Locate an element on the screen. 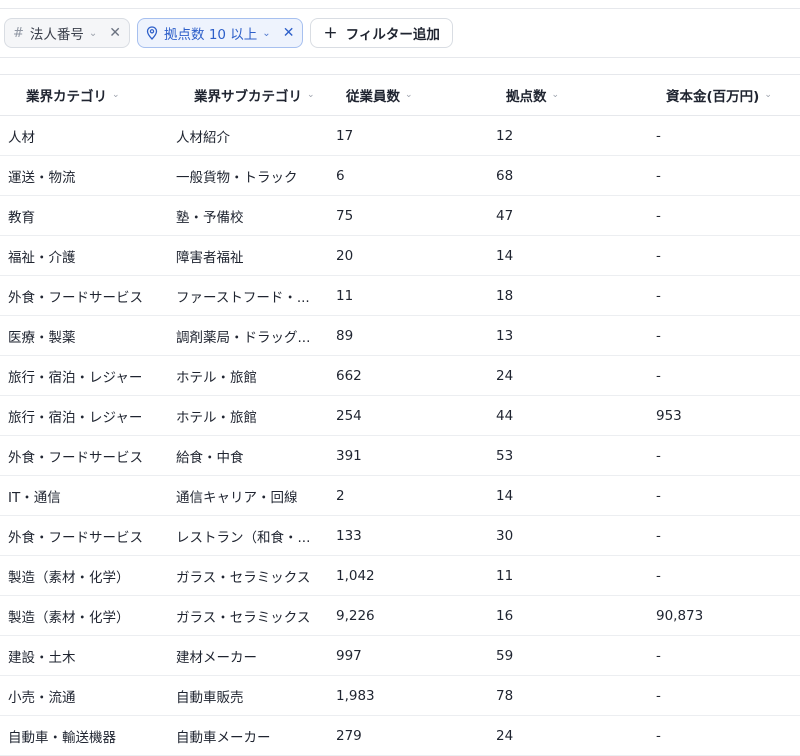  cell-subcategory: 塾・予備校 is located at coordinates (248, 215).